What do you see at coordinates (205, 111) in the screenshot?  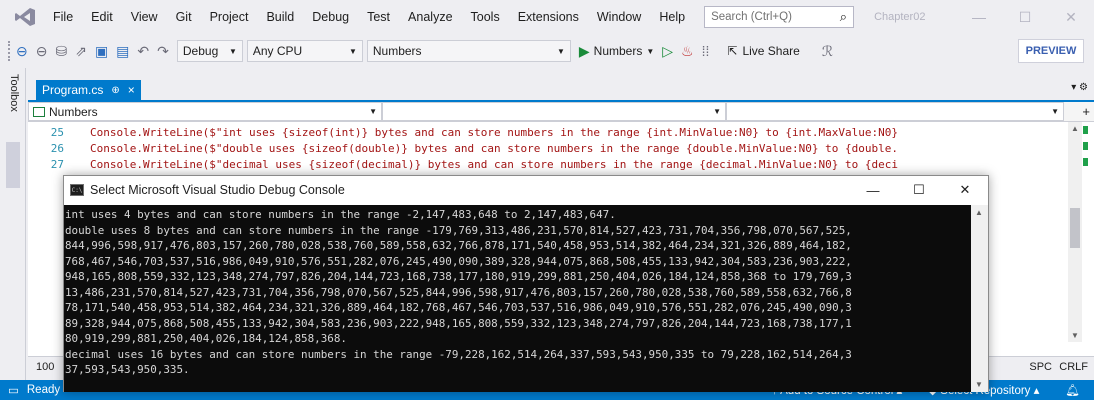 I see `project-nav-select: Numbers ▼` at bounding box center [205, 111].